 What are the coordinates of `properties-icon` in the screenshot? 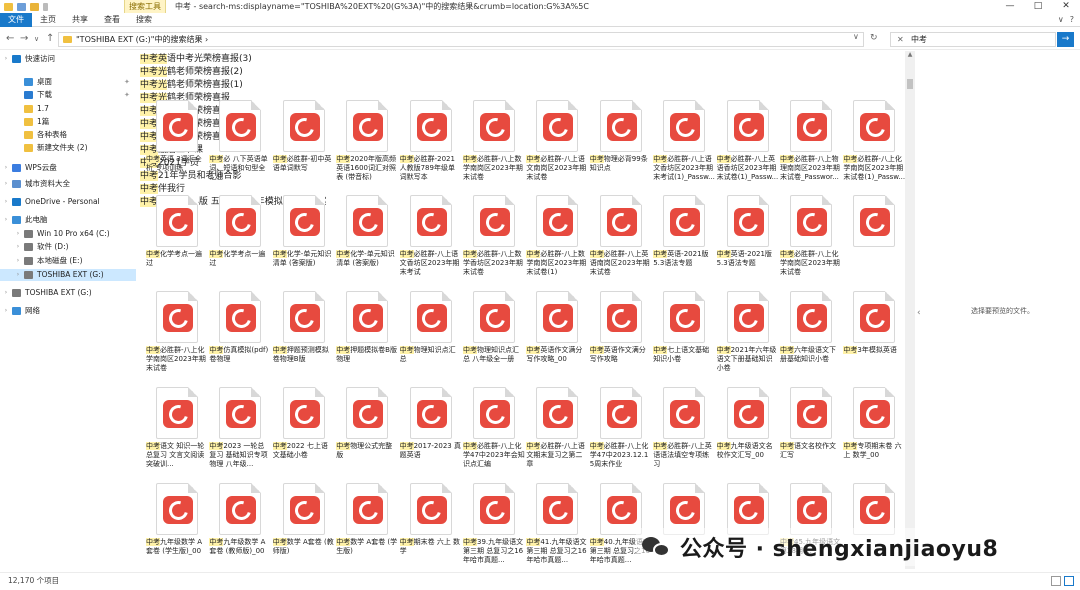 It's located at (21, 6).